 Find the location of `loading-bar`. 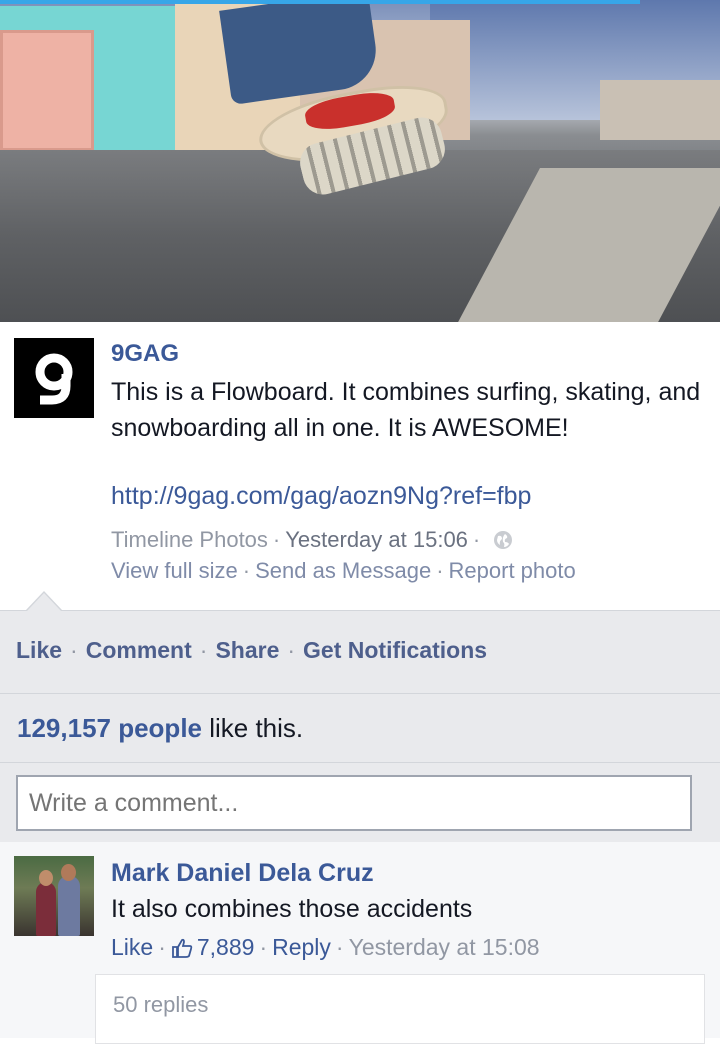

loading-bar is located at coordinates (320, 2).